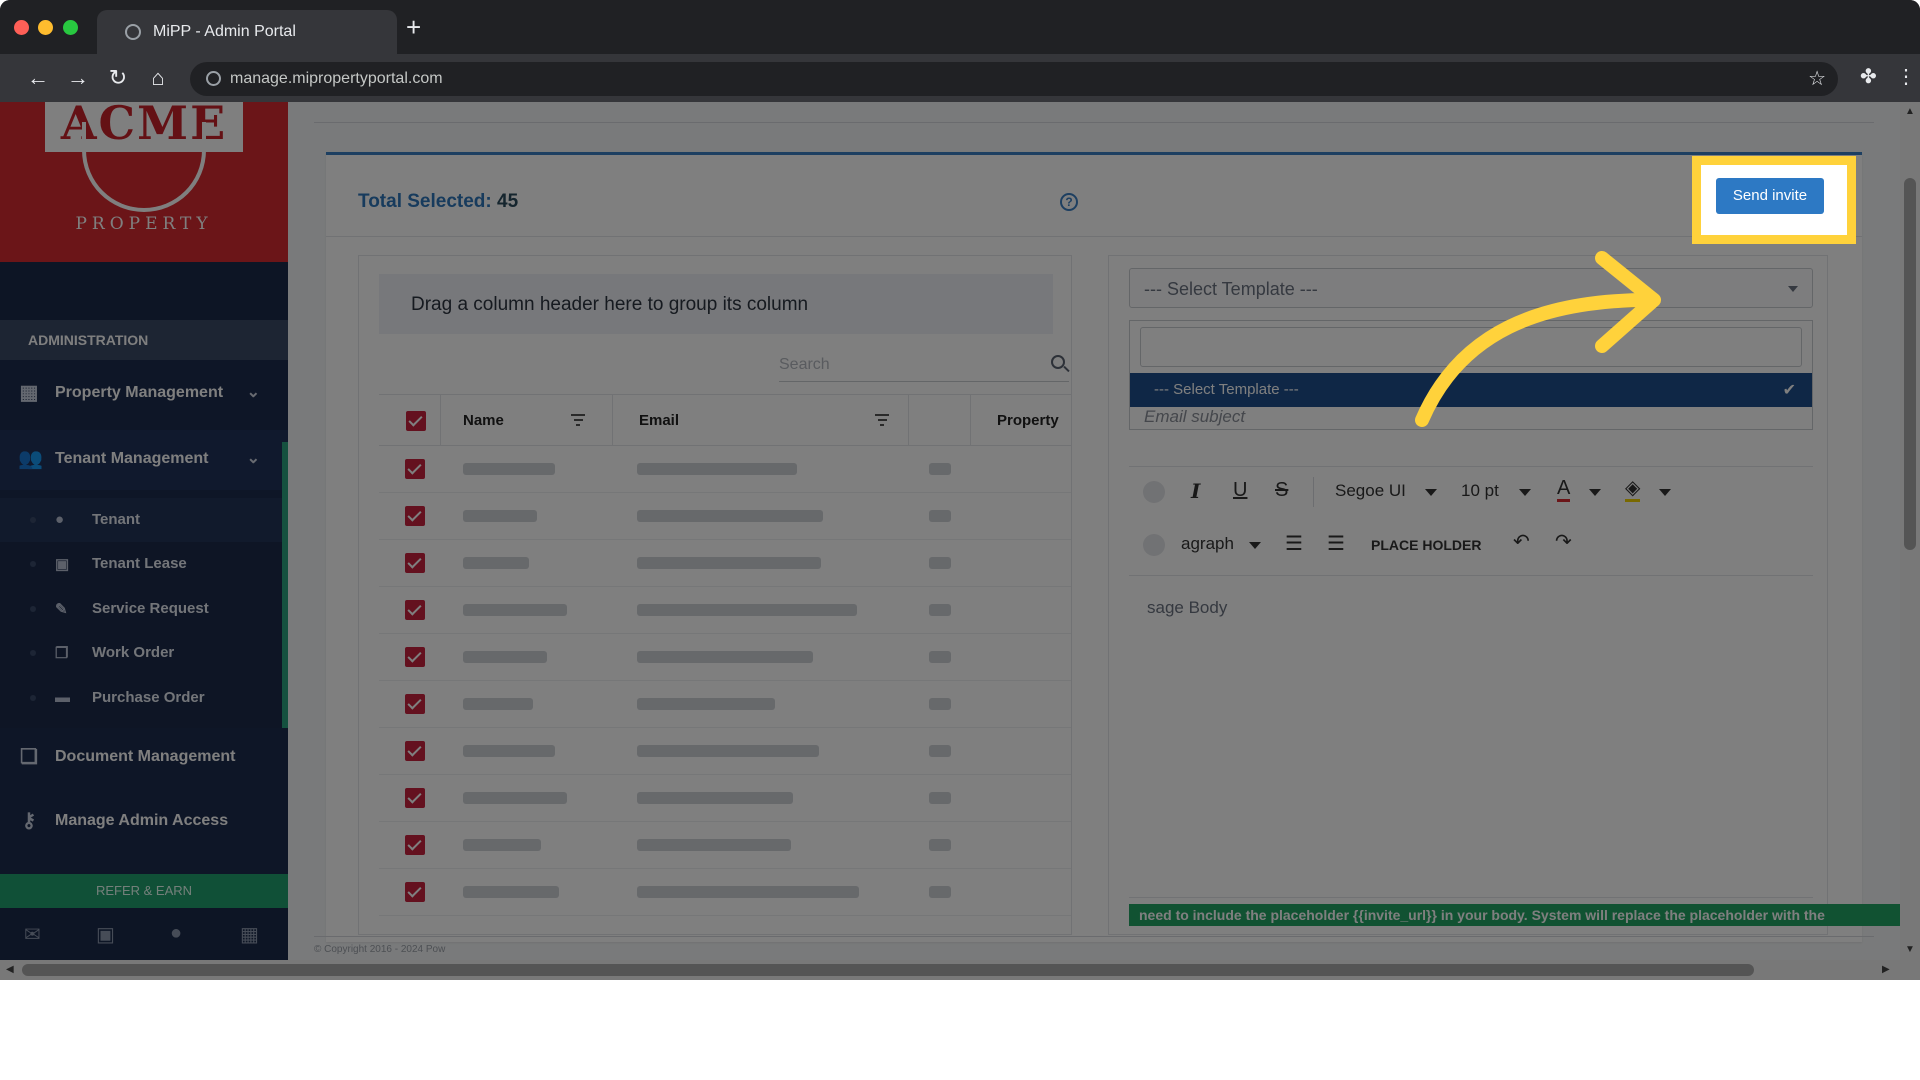  I want to click on reload-icon: ↻, so click(118, 78).